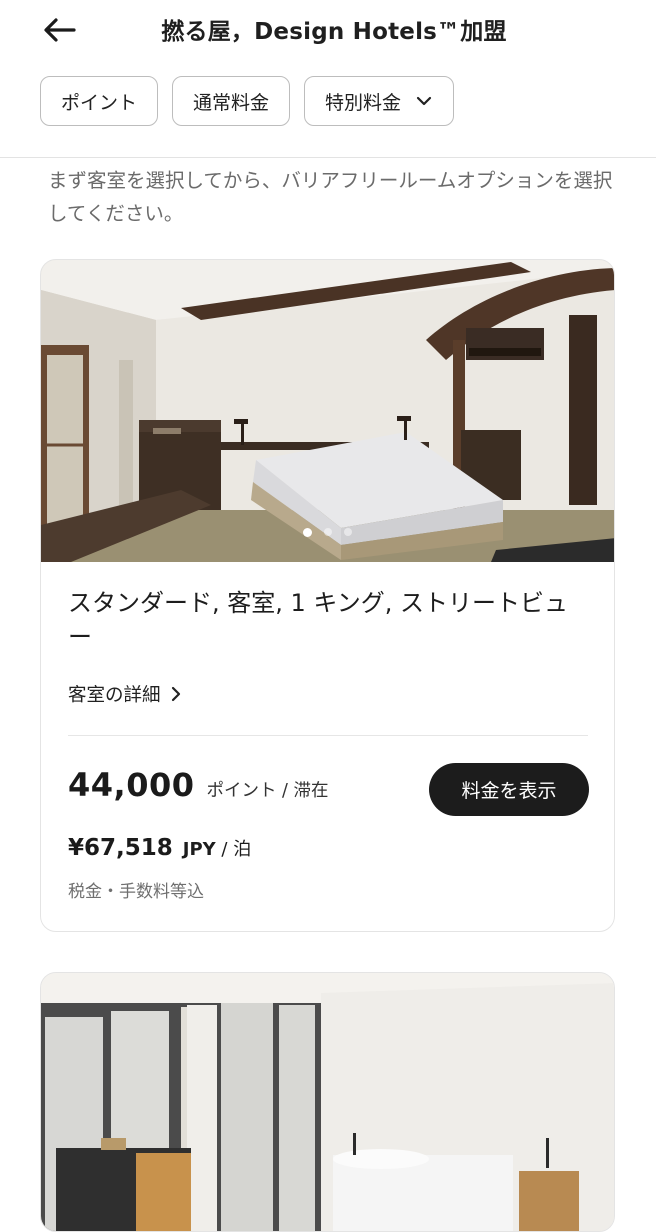 The image size is (656, 1232). I want to click on filter-points-label: ポイント, so click(99, 102).